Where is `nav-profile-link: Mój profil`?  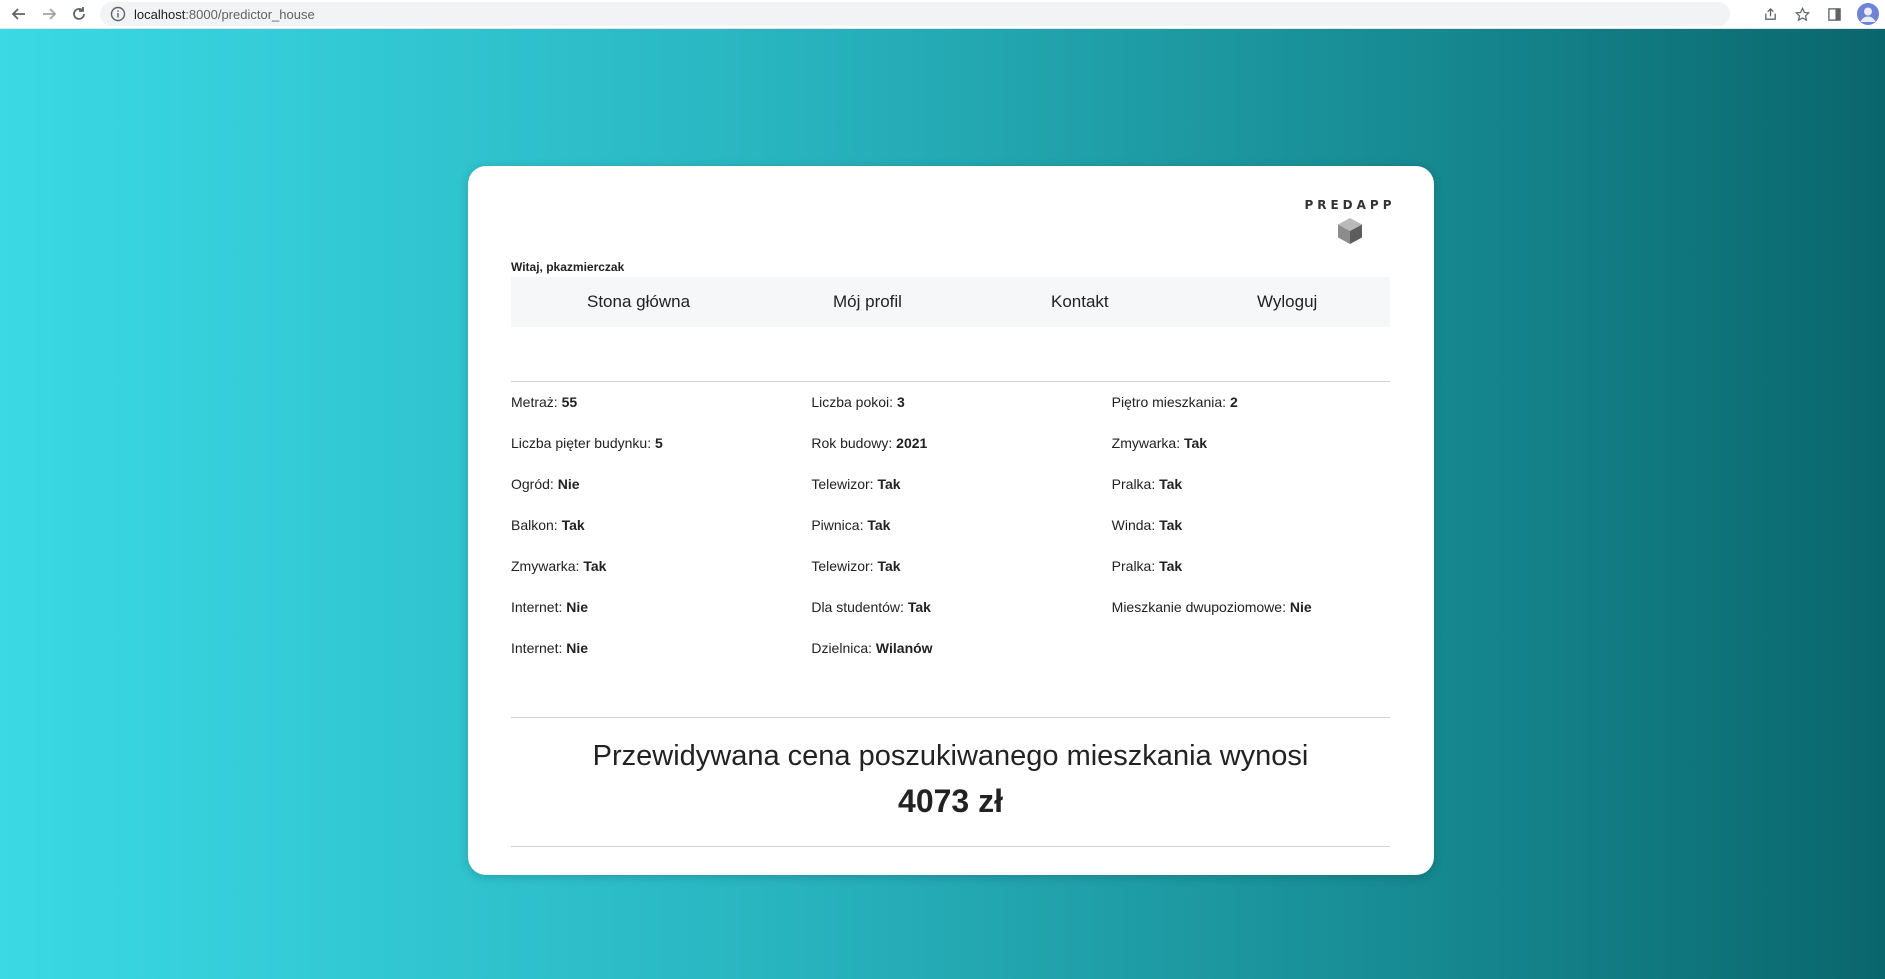 nav-profile-link: Mój profil is located at coordinates (867, 302).